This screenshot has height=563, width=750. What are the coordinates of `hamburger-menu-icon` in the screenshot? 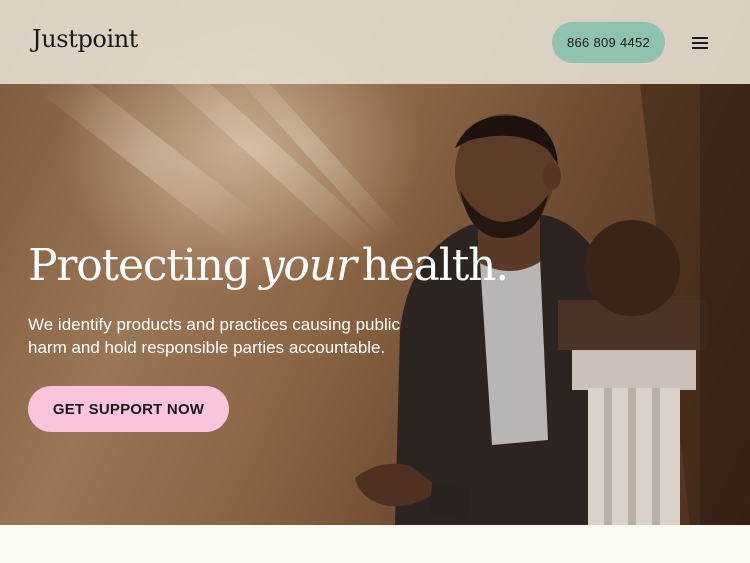 It's located at (700, 43).